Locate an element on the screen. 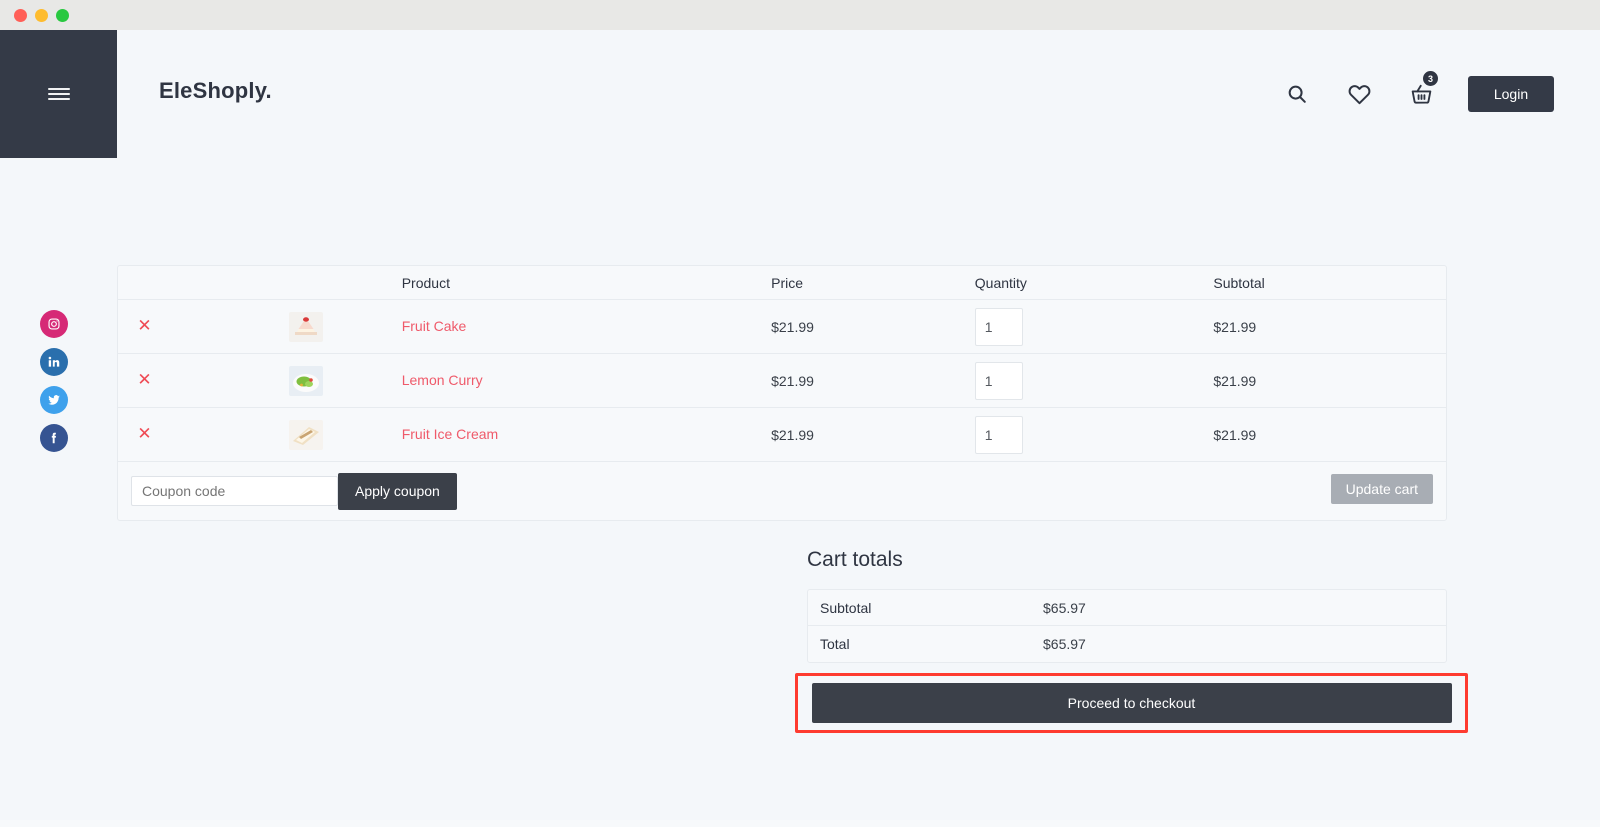 Image resolution: width=1600 pixels, height=827 pixels. twitter-icon is located at coordinates (54, 400).